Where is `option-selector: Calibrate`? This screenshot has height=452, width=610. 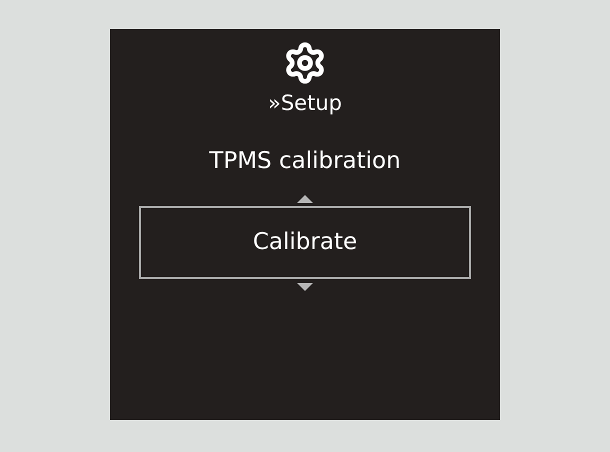 option-selector: Calibrate is located at coordinates (305, 242).